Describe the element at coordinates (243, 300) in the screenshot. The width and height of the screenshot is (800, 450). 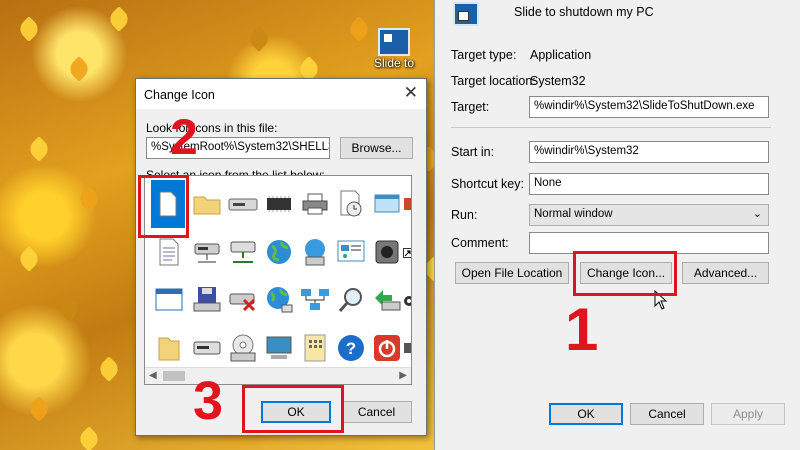
I see `disconnected-drive-icon` at that location.